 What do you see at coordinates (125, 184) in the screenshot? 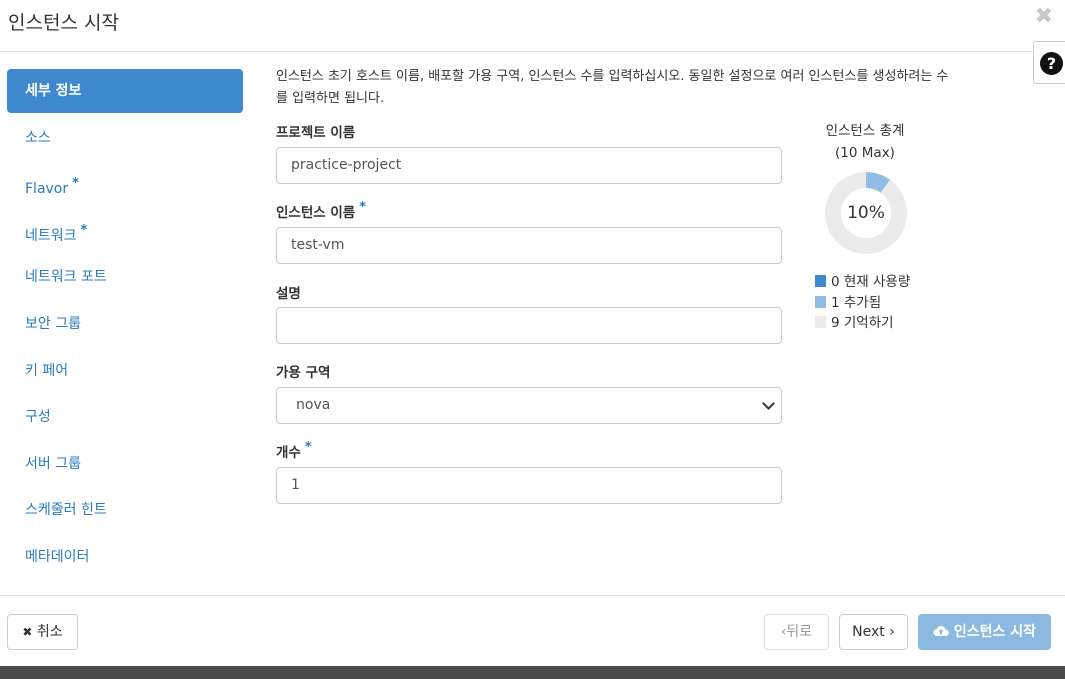
I see `nav-item-flavor: Flavor *` at bounding box center [125, 184].